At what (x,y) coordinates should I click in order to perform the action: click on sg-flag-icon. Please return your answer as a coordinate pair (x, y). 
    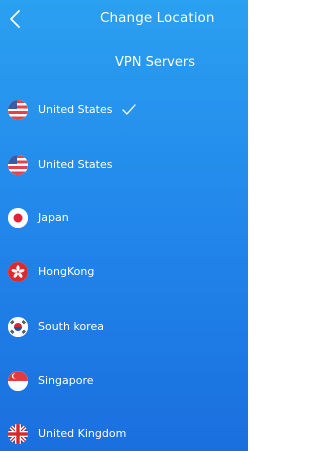
    Looking at the image, I should click on (18, 381).